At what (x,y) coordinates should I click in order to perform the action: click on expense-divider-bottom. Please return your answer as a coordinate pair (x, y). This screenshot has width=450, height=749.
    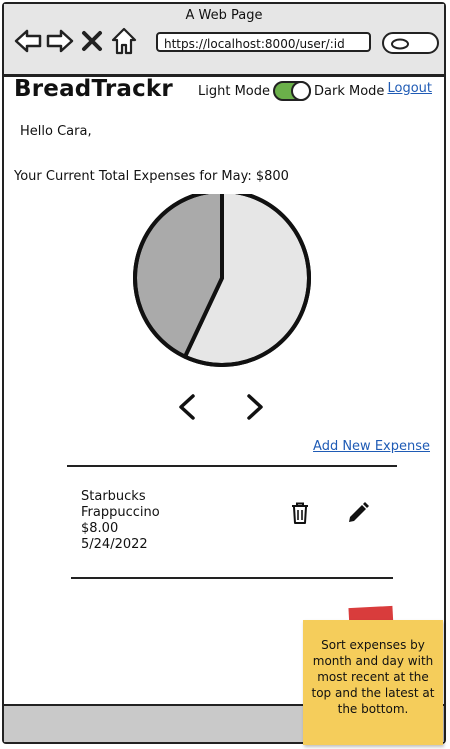
    Looking at the image, I should click on (232, 578).